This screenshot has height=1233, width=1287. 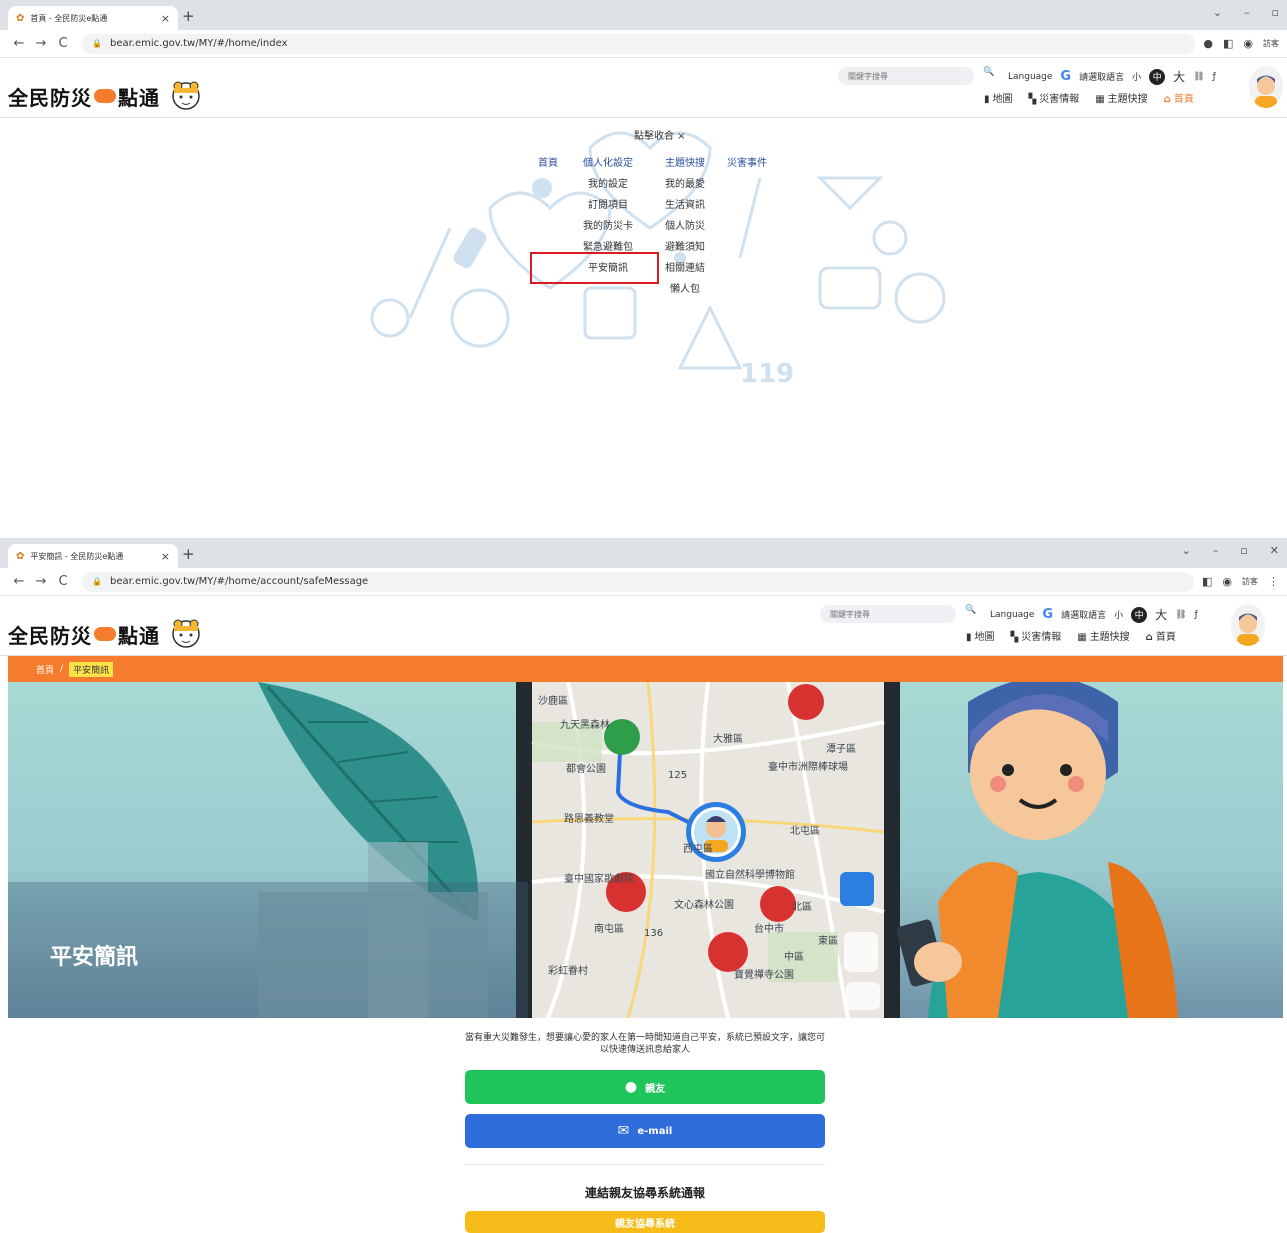 What do you see at coordinates (805, 830) in the screenshot?
I see `map-label: 北屯區` at bounding box center [805, 830].